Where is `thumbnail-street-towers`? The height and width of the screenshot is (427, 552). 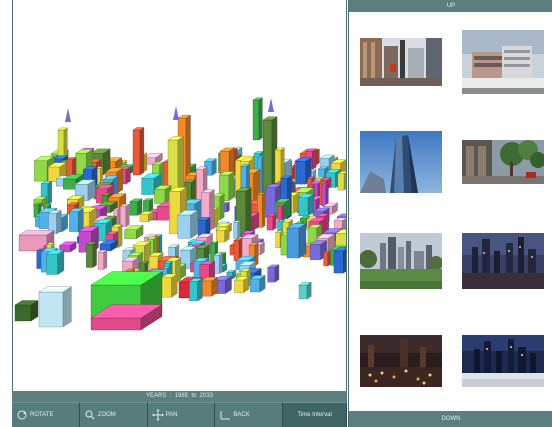 thumbnail-street-towers is located at coordinates (401, 62).